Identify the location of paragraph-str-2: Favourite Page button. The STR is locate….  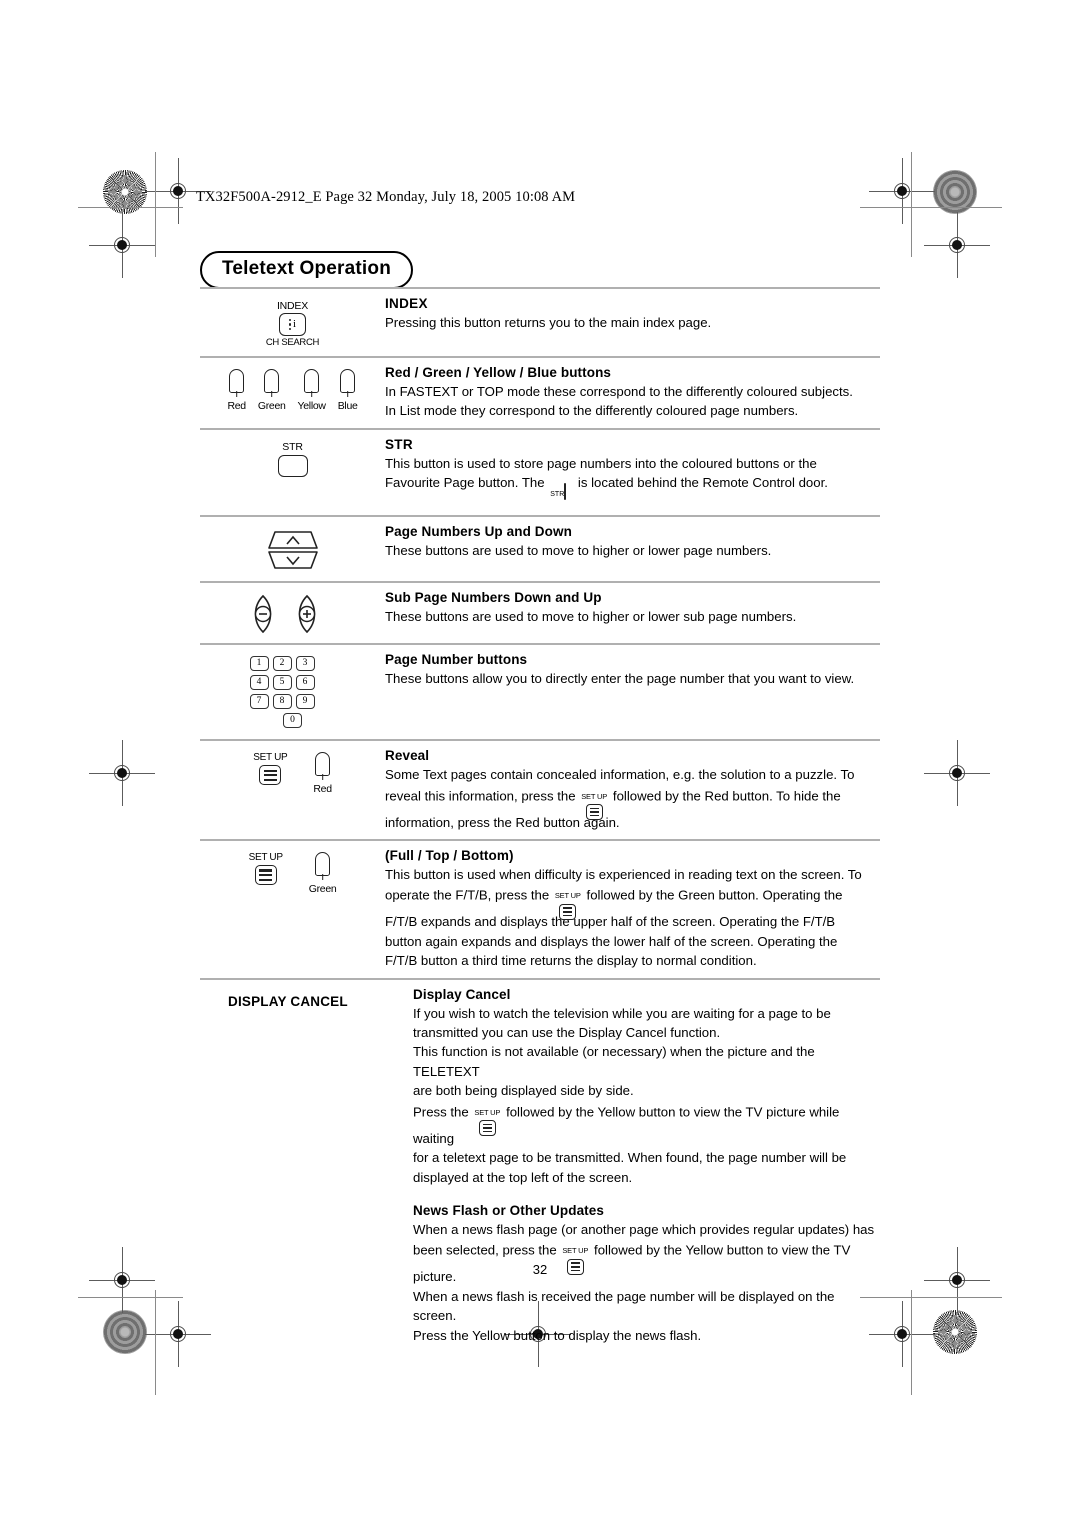
(632, 490).